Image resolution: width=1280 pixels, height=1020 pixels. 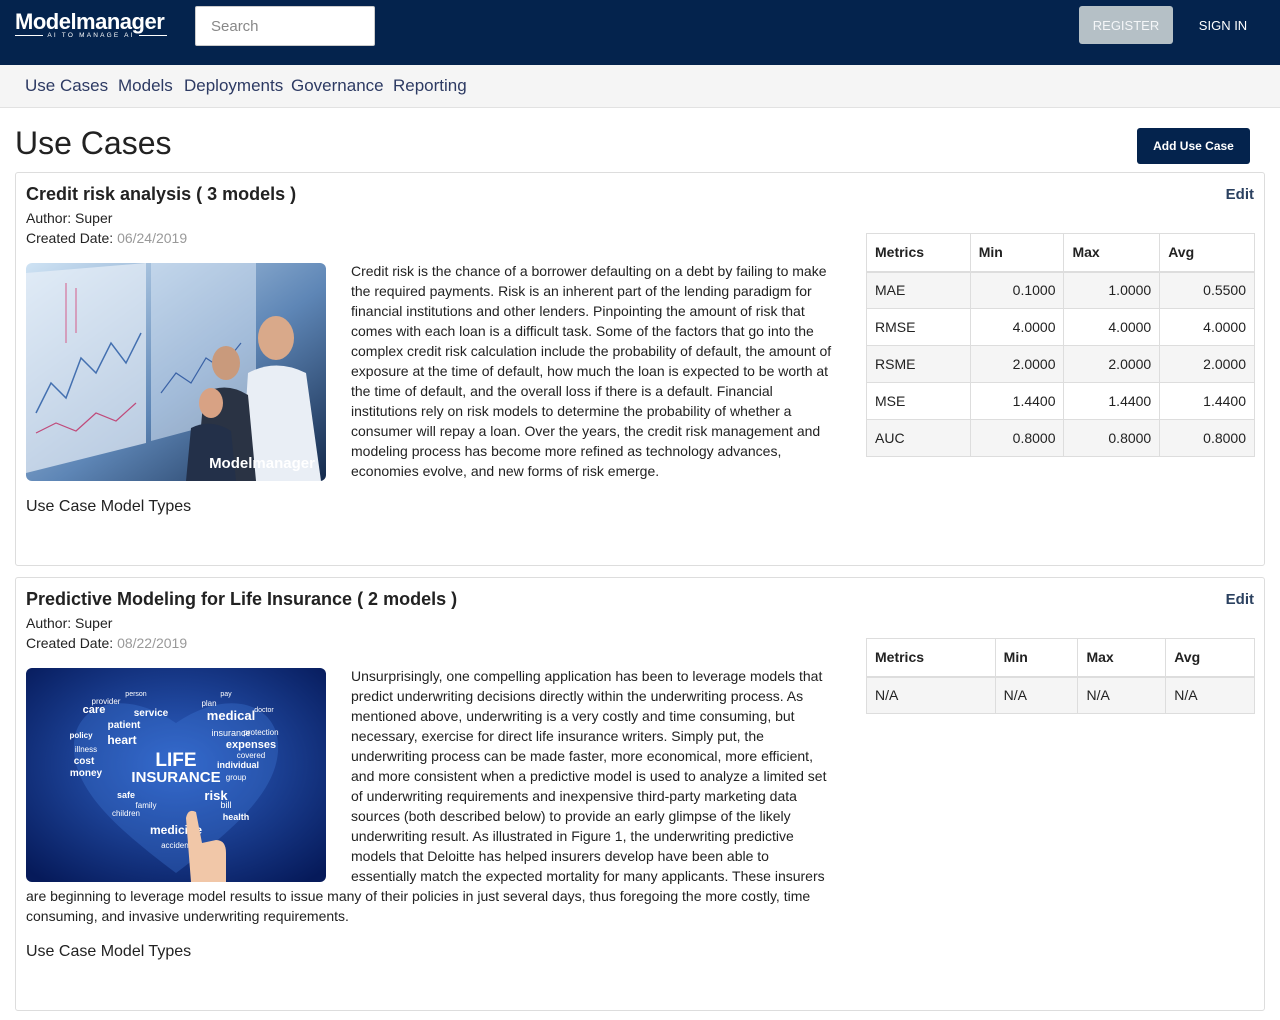 I want to click on metric-name: RMSE, so click(x=918, y=327).